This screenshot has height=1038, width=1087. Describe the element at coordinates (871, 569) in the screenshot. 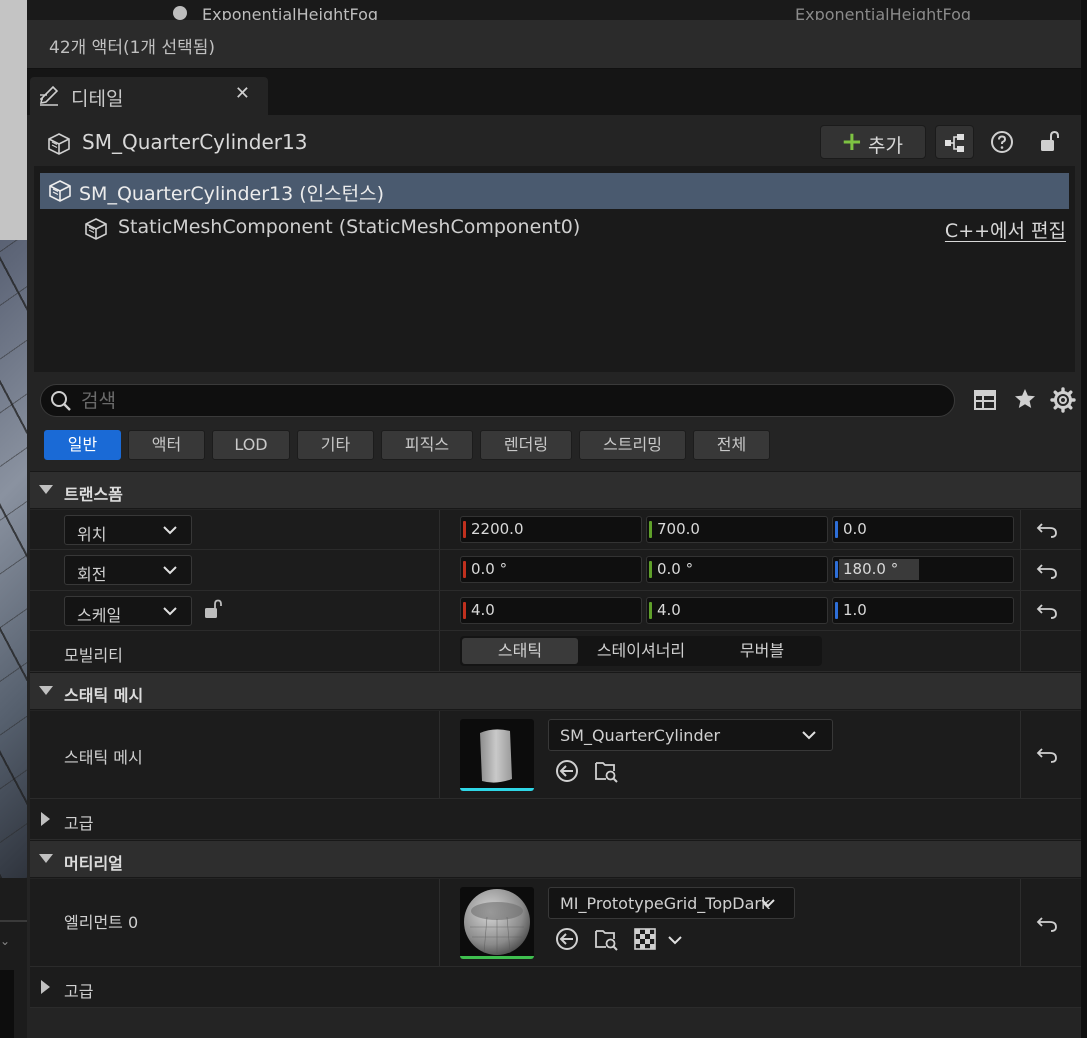

I see `rotation-z-value: 180.0 °` at that location.